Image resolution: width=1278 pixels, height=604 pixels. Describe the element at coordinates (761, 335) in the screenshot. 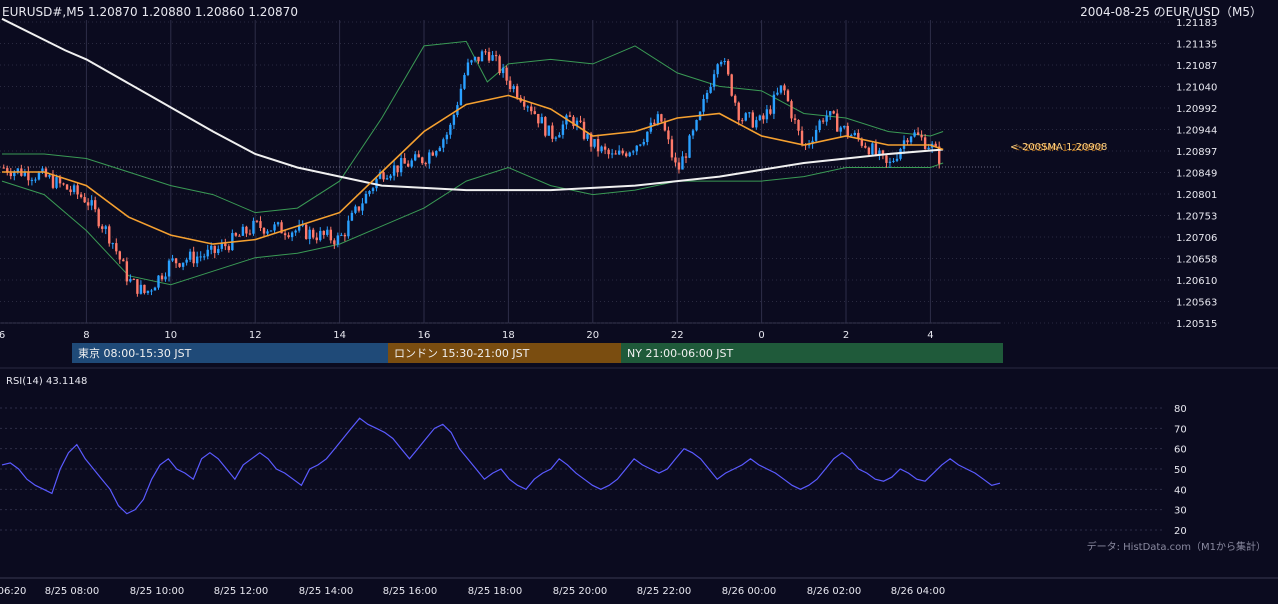

I see `hour-tick-label: 0` at that location.